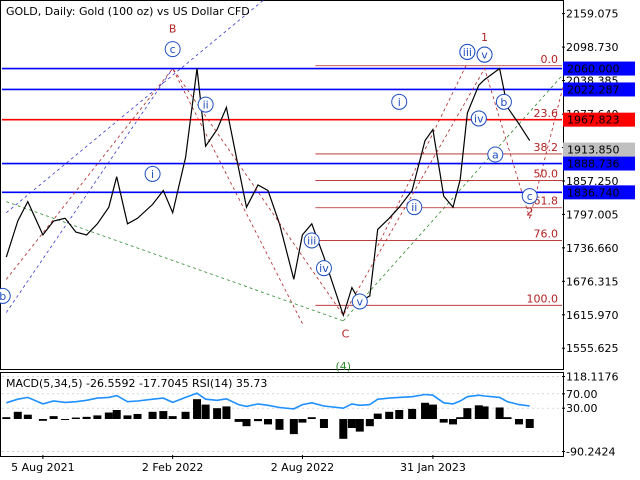 The width and height of the screenshot is (640, 480). What do you see at coordinates (173, 29) in the screenshot?
I see `wave-label-red: B` at bounding box center [173, 29].